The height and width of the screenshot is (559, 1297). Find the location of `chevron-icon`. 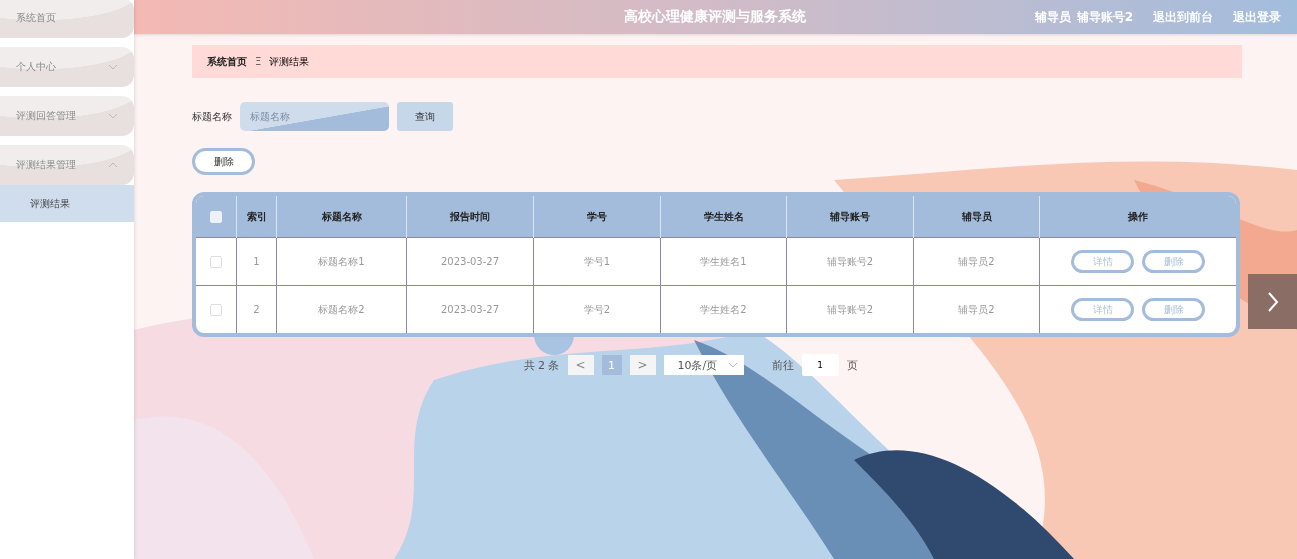

chevron-icon is located at coordinates (732, 365).